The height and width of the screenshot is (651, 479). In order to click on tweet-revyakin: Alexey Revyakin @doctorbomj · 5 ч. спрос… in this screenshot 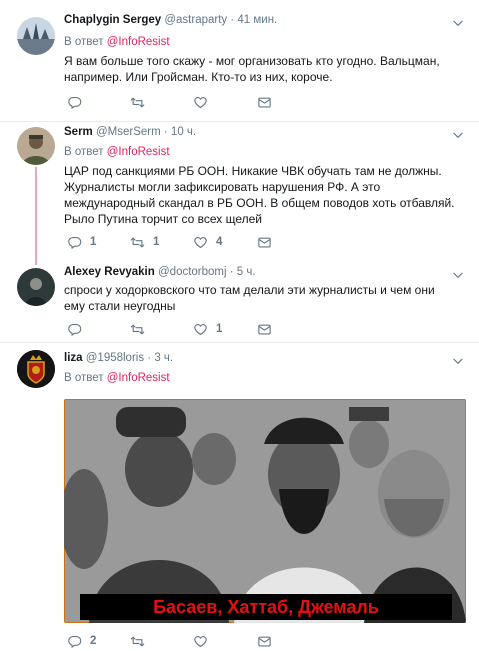, I will do `click(239, 302)`.